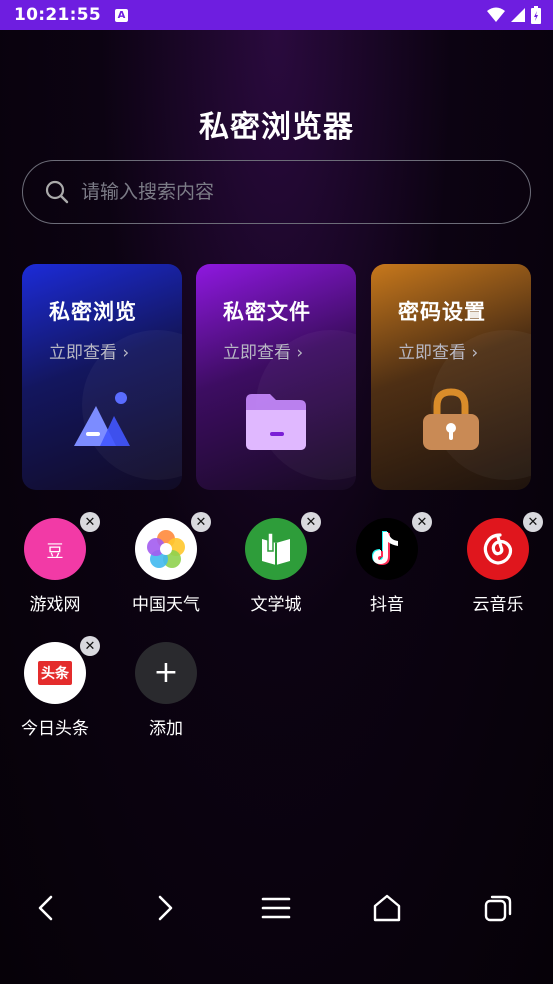  Describe the element at coordinates (394, 546) in the screenshot. I see `tiktok-icon: ✕` at that location.